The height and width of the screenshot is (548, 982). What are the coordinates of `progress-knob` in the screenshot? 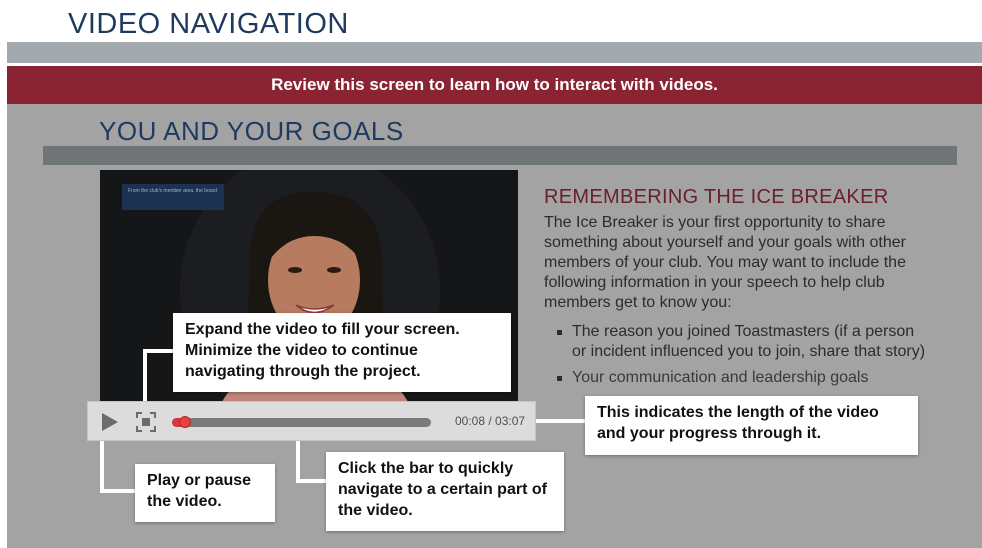 It's located at (185, 422).